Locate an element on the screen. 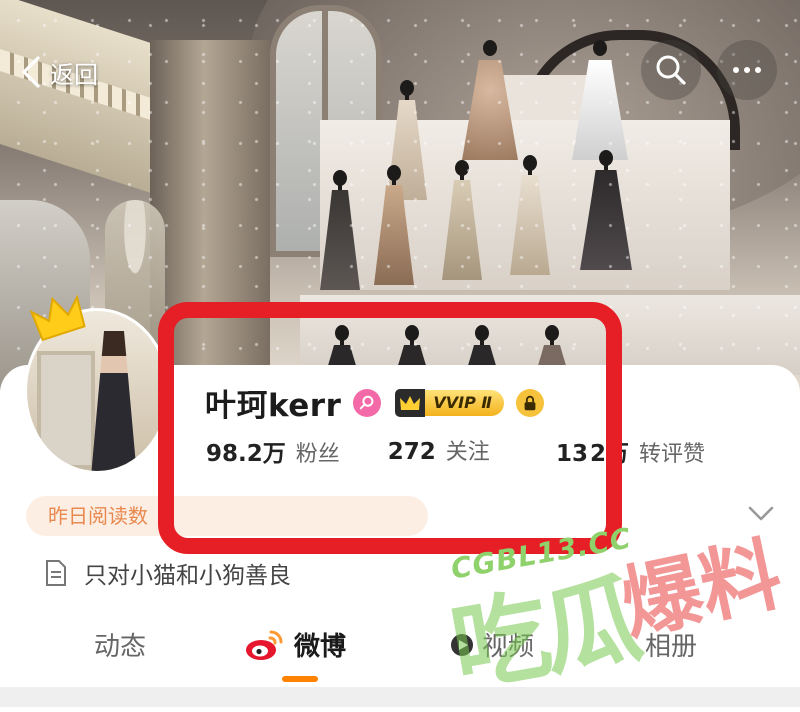 This screenshot has height=712, width=800. followers-count: 98.2万 is located at coordinates (246, 454).